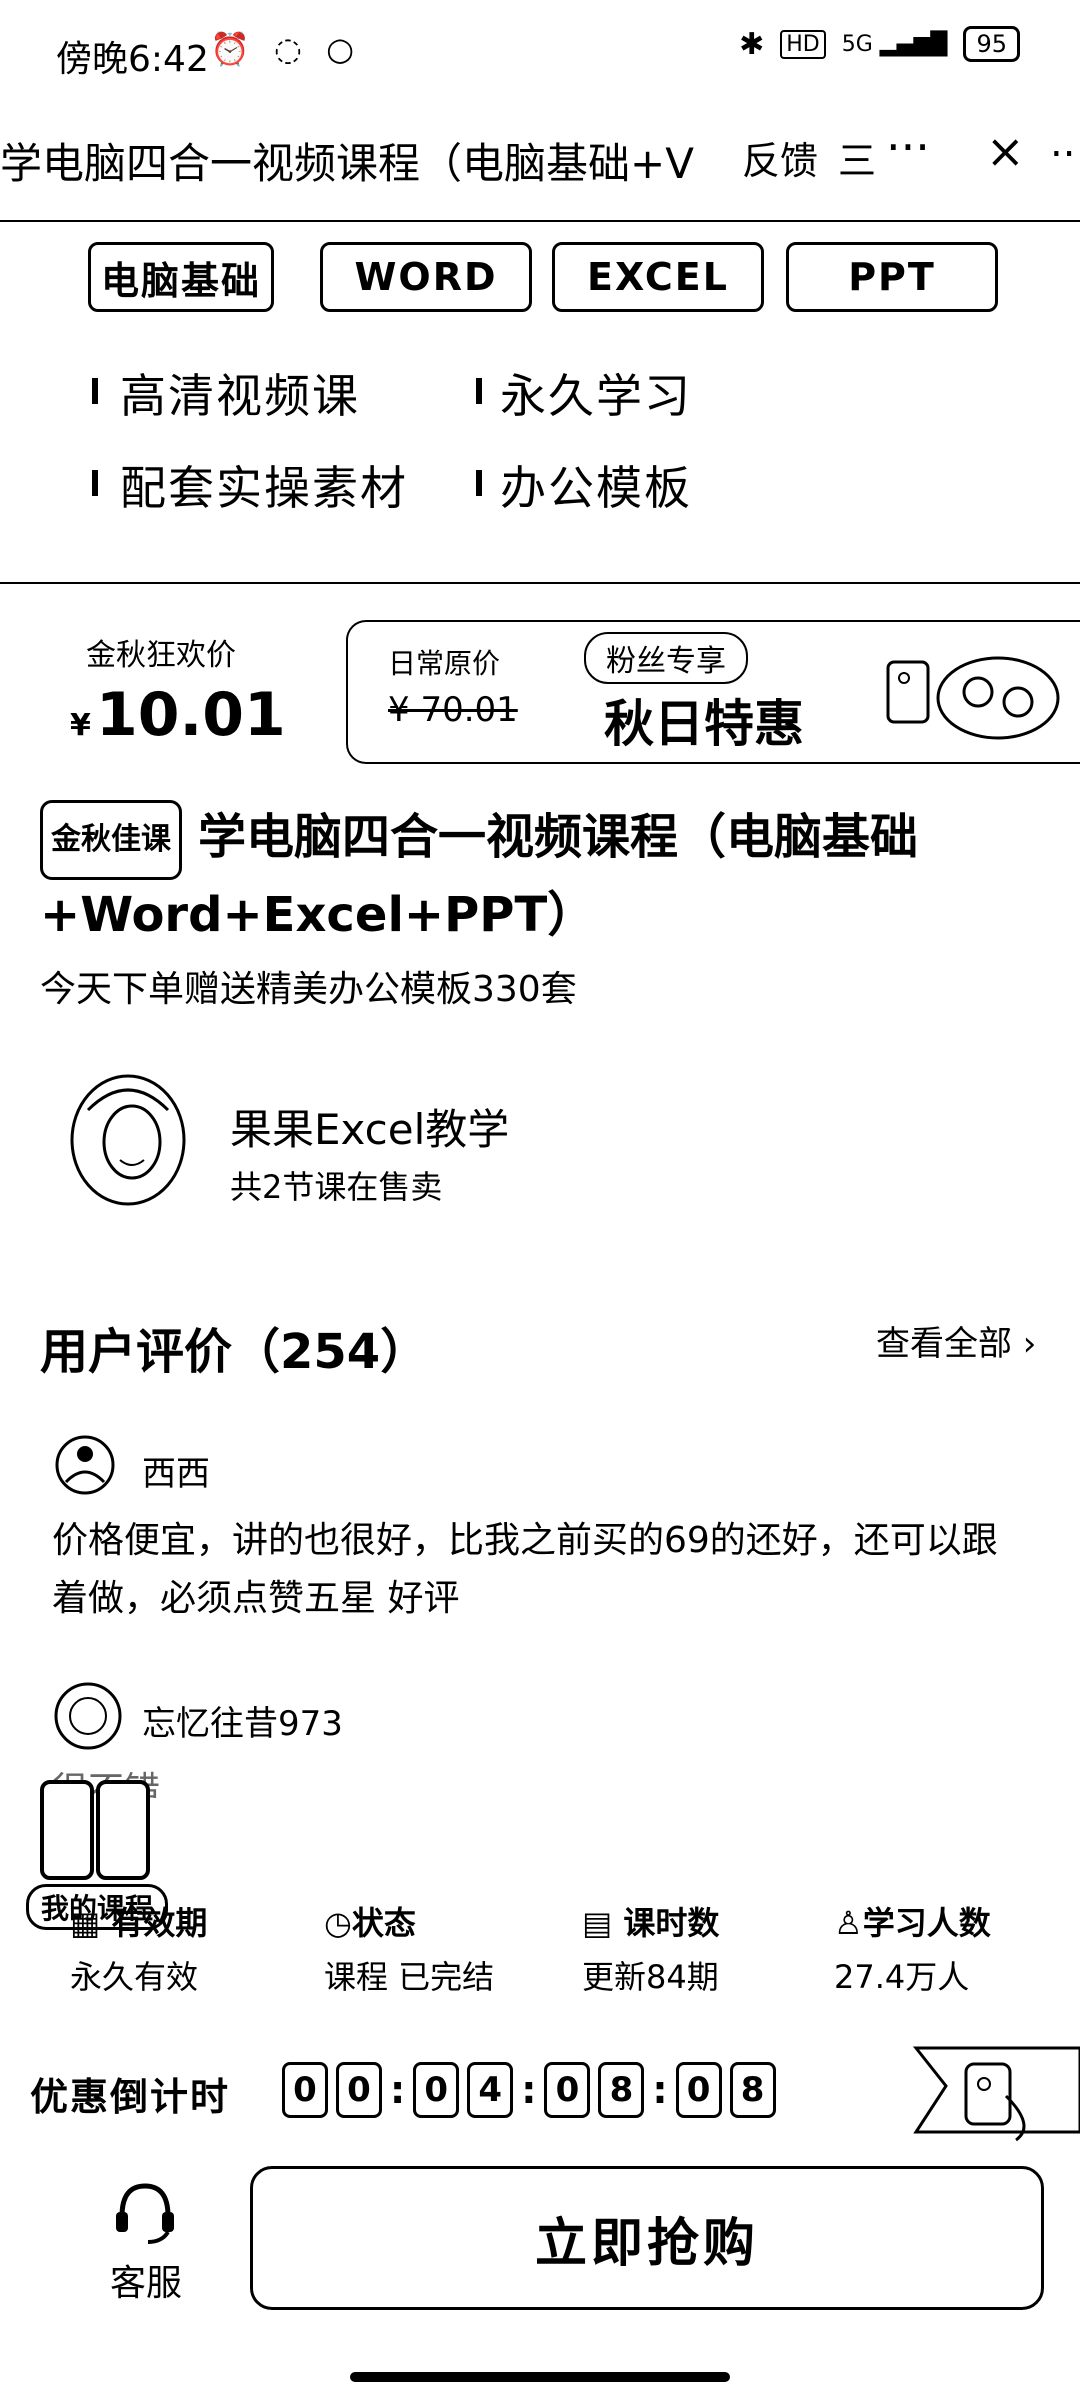  Describe the element at coordinates (288, 49) in the screenshot. I see `notification-icon: ◌` at that location.